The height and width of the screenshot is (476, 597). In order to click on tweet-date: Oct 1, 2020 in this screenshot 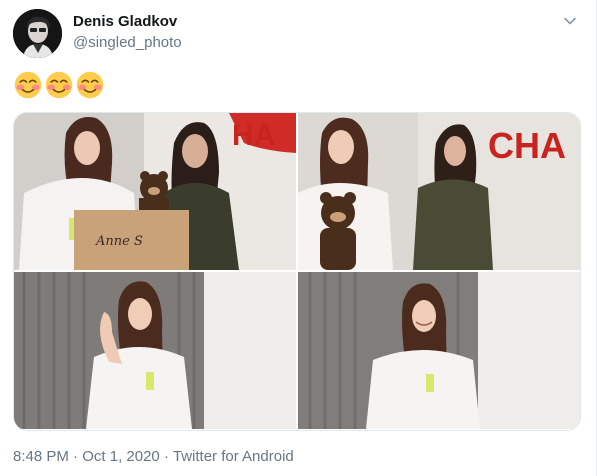, I will do `click(121, 456)`.